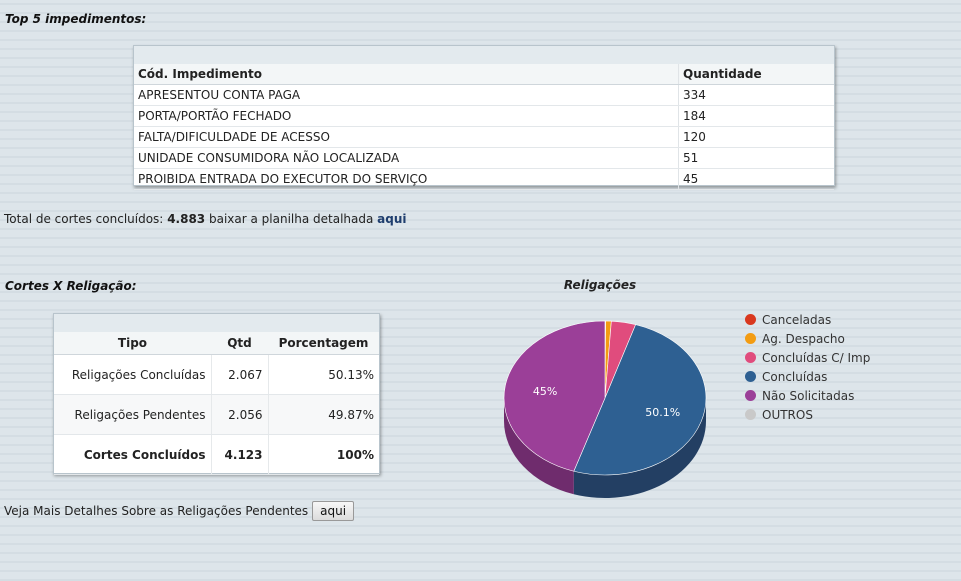  What do you see at coordinates (406, 137) in the screenshot?
I see `impedimento-name: FALTA/DIFICULDADE DE ACESSO` at bounding box center [406, 137].